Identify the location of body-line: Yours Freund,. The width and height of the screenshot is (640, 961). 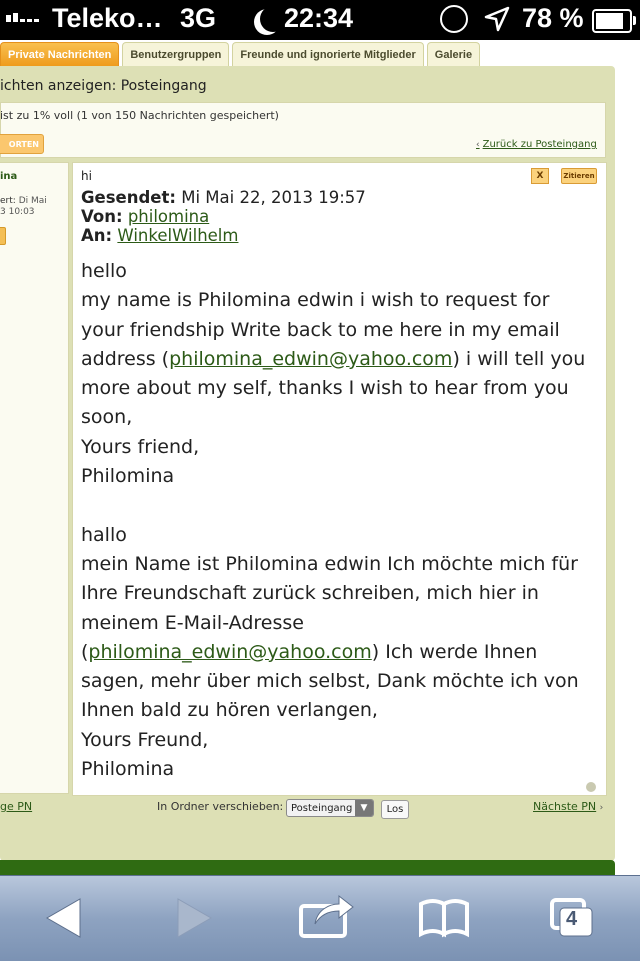
(145, 739).